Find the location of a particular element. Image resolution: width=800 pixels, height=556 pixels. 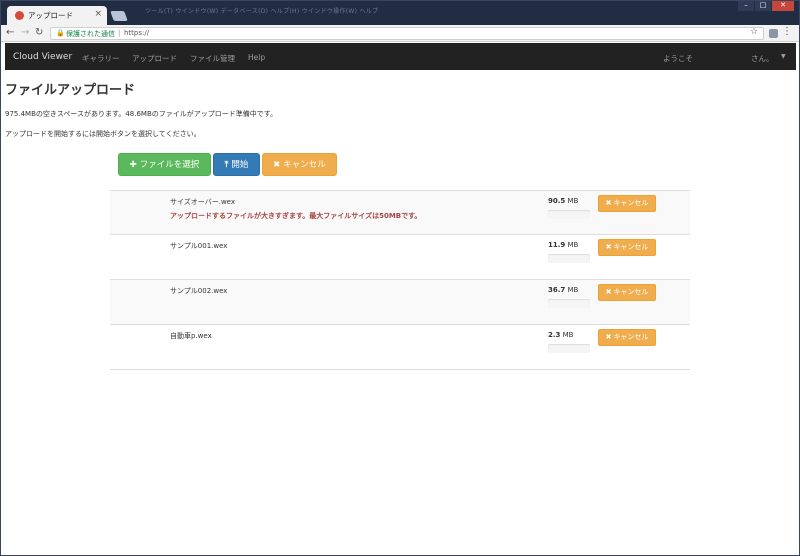

select-file-label: ファイルを選択 is located at coordinates (169, 165).